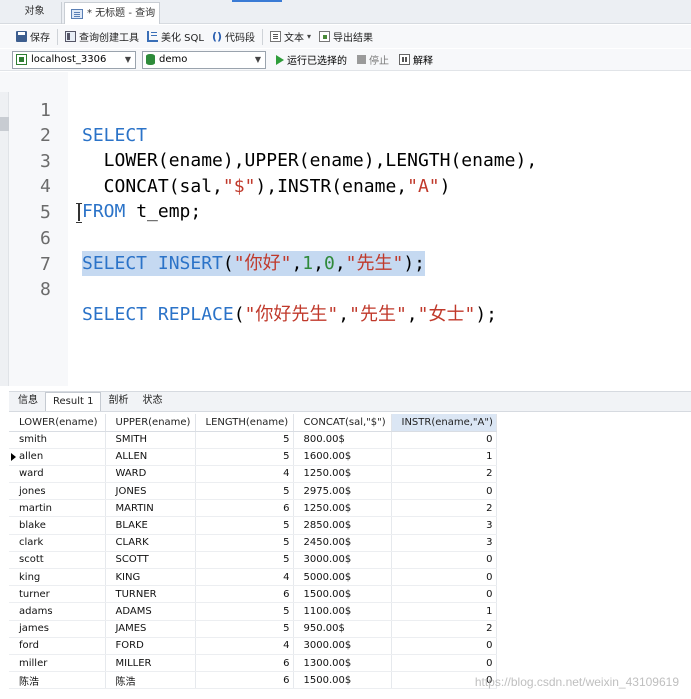 The width and height of the screenshot is (691, 699). I want to click on table-cell: WARD, so click(150, 474).